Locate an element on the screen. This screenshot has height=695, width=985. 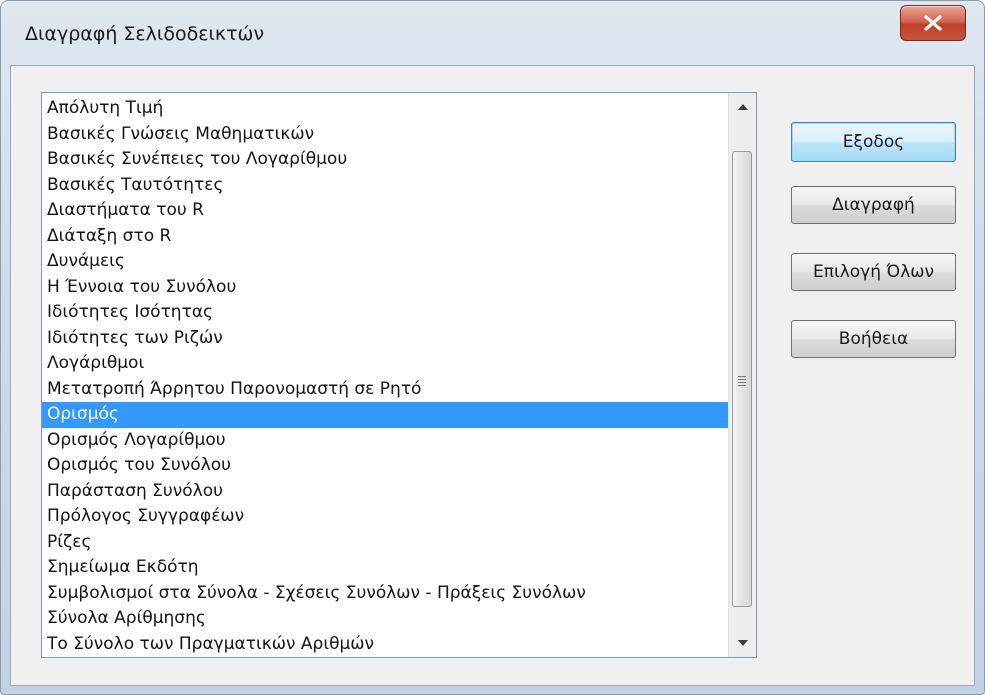
scroll-thumb-grip is located at coordinates (742, 382).